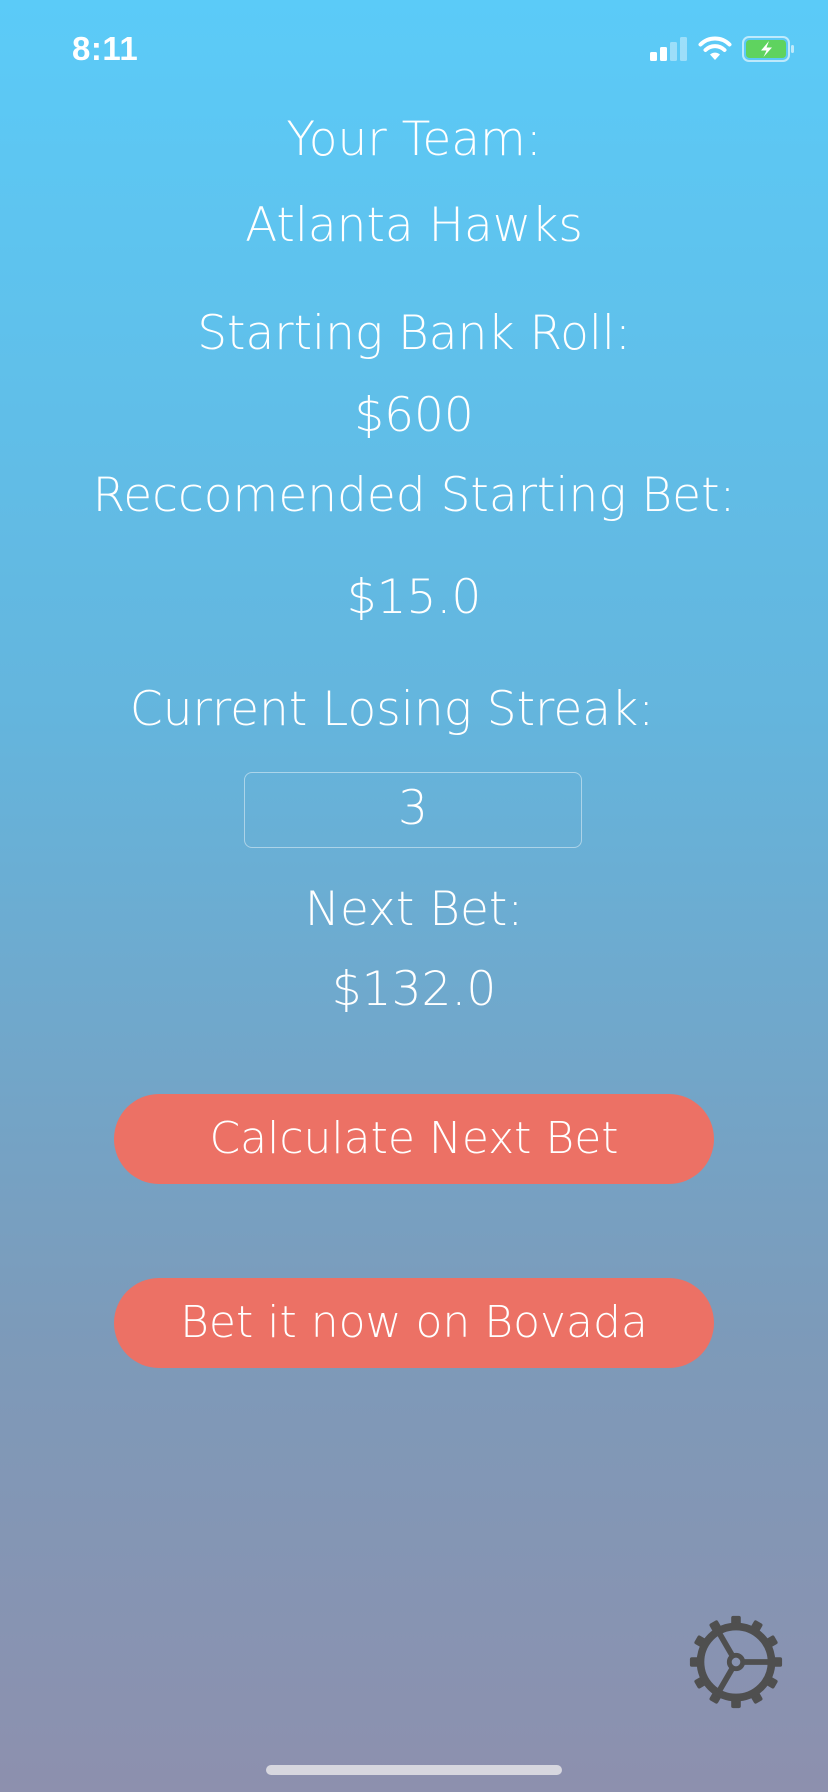 The height and width of the screenshot is (1792, 828). I want to click on losing-streak-input: 3, so click(413, 810).